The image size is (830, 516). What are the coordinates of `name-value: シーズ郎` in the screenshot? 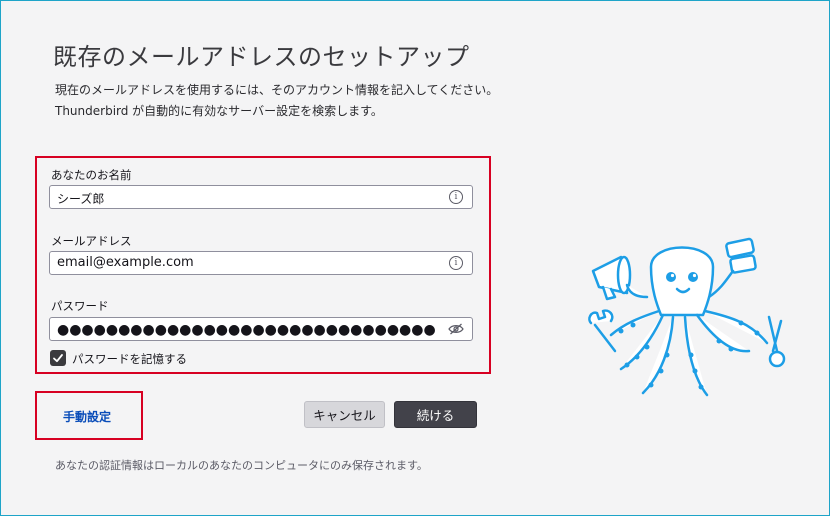 It's located at (81, 199).